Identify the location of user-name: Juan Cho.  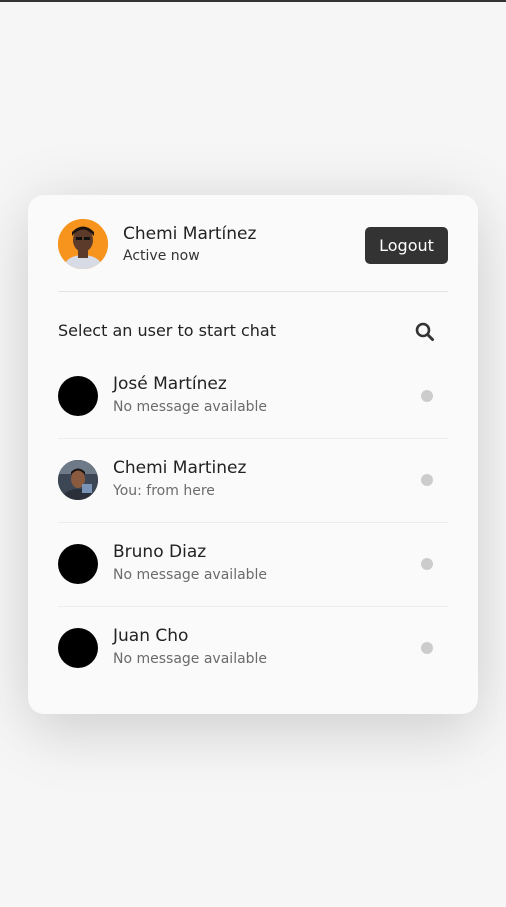
(151, 636).